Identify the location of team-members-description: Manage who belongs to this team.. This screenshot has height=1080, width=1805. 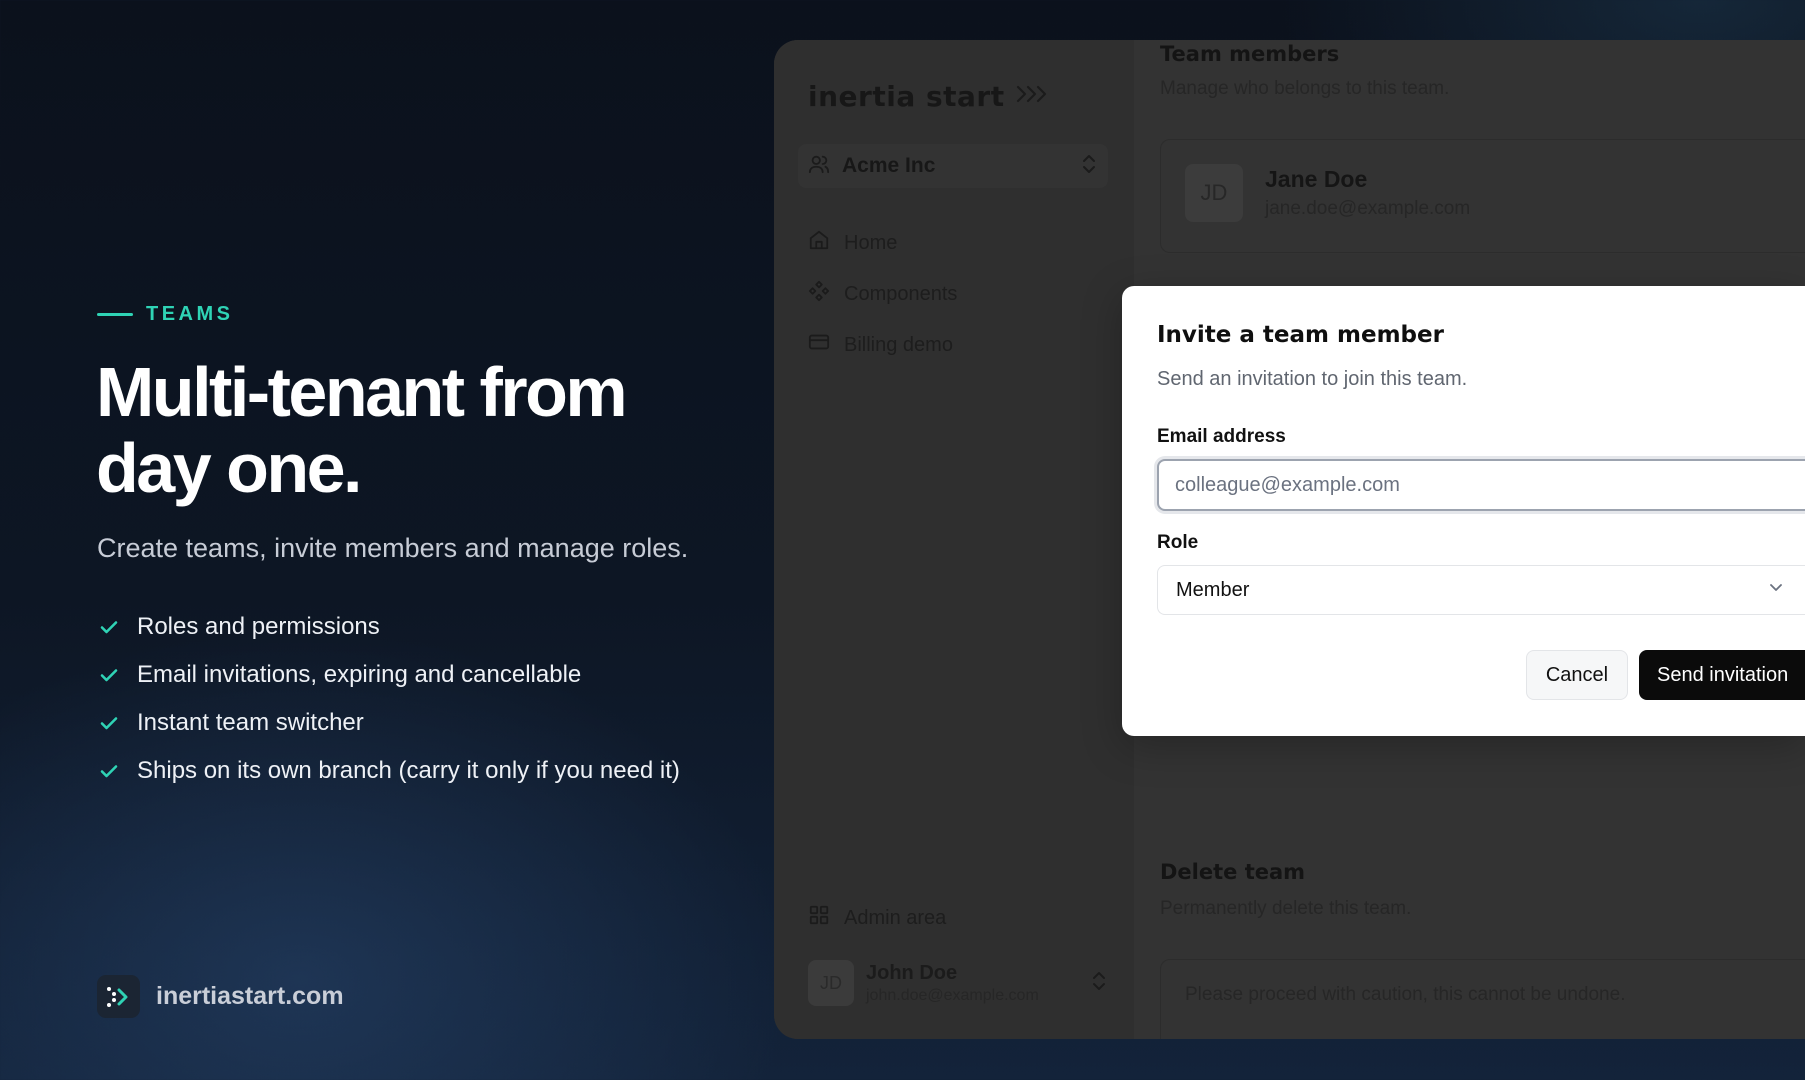
(1305, 88).